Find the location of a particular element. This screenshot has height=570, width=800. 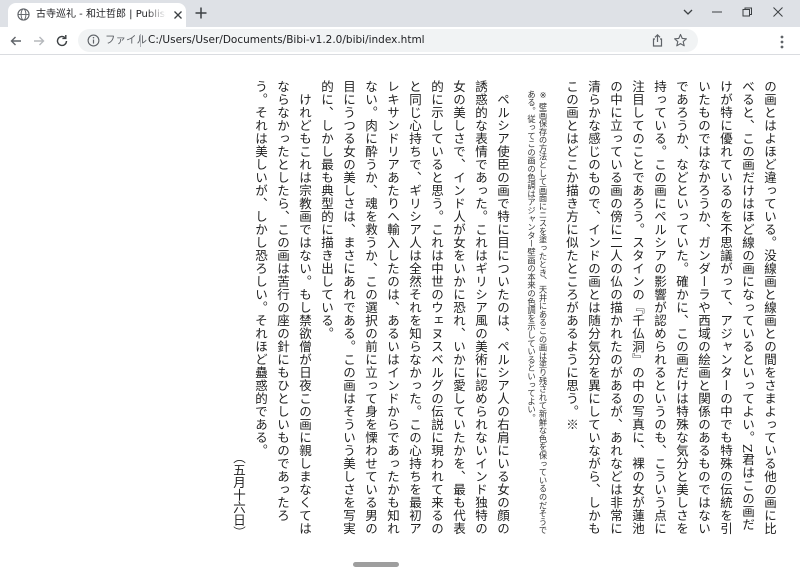

browser-tab: 古寺巡礼 - 和辻哲郎 | Published with Bibi is located at coordinates (97, 15).